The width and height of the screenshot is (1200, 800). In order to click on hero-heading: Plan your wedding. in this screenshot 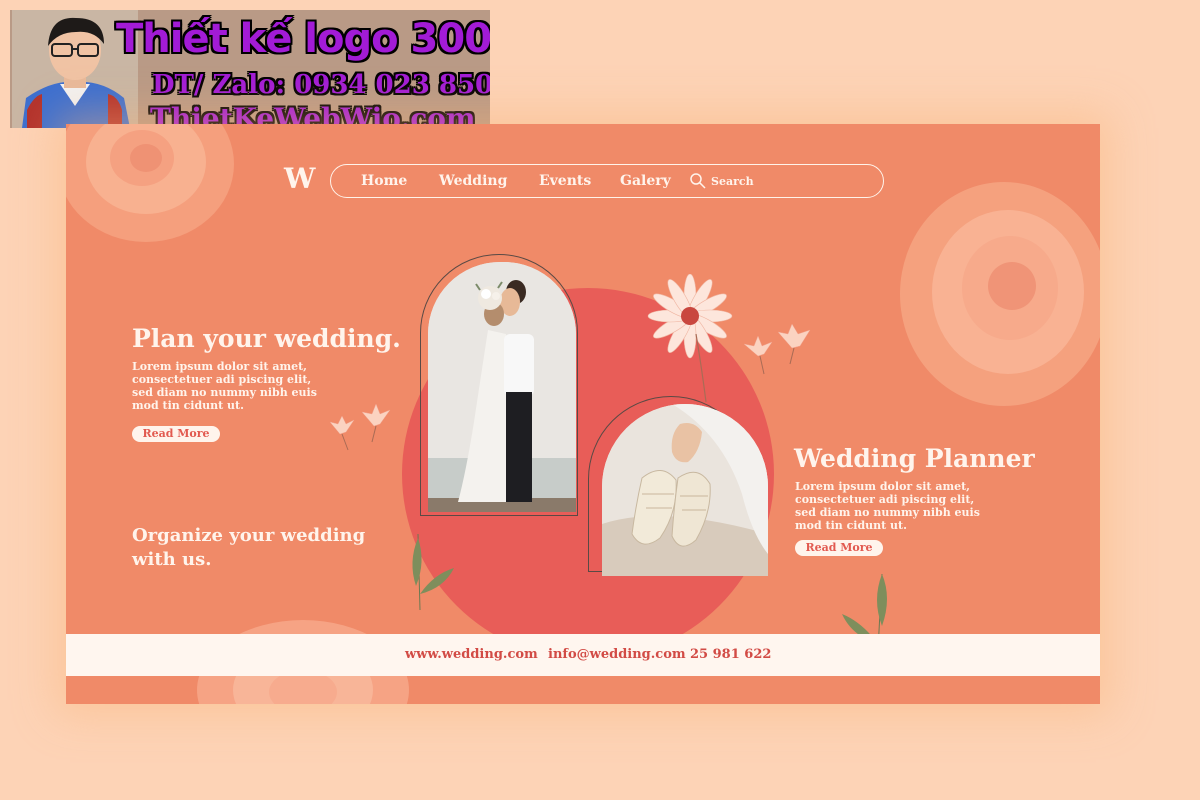, I will do `click(266, 338)`.